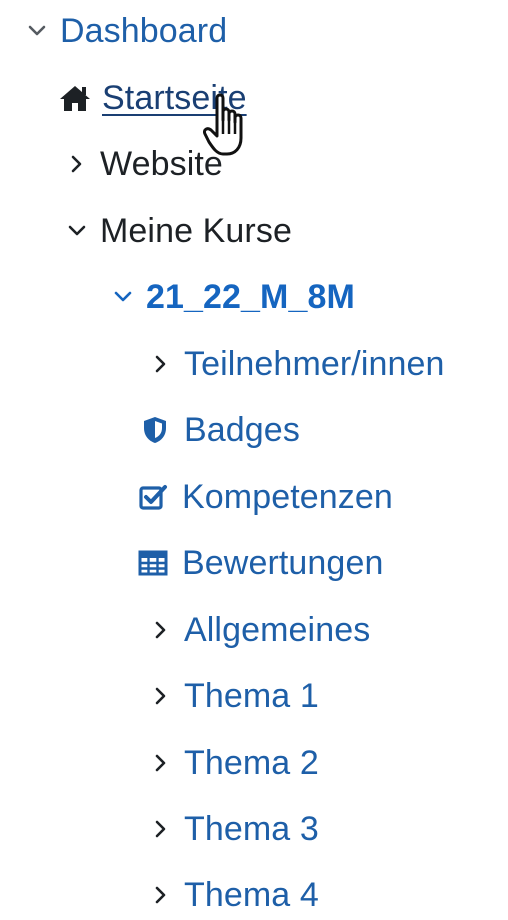 The width and height of the screenshot is (508, 920). I want to click on nav-item-dashboard: Dashboard, so click(124, 31).